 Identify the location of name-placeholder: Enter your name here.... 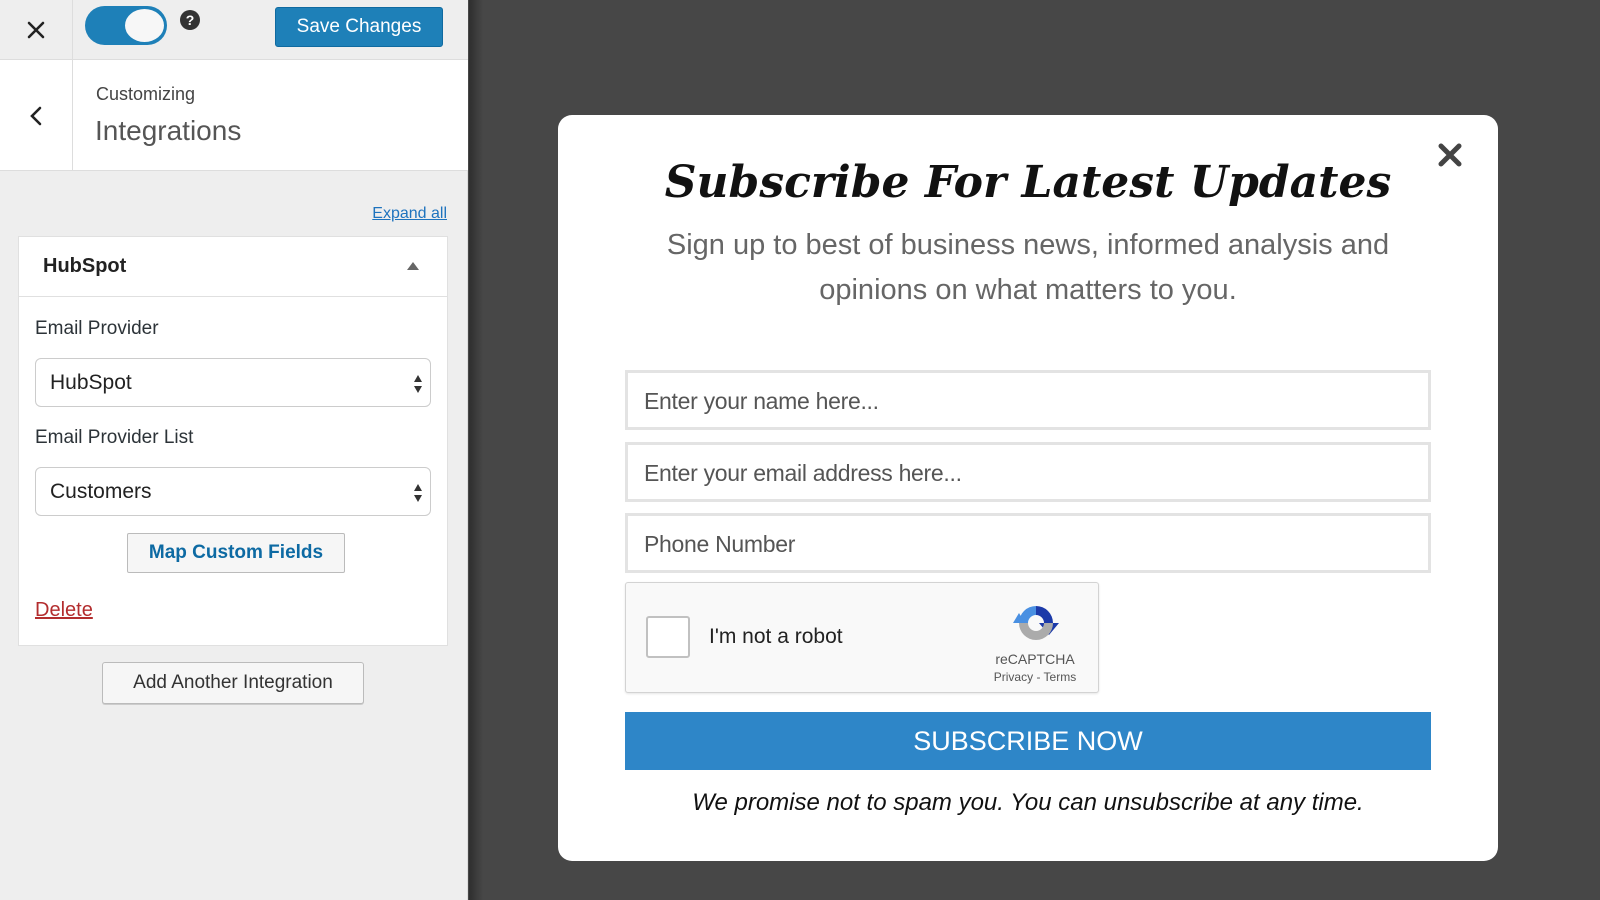
(761, 401).